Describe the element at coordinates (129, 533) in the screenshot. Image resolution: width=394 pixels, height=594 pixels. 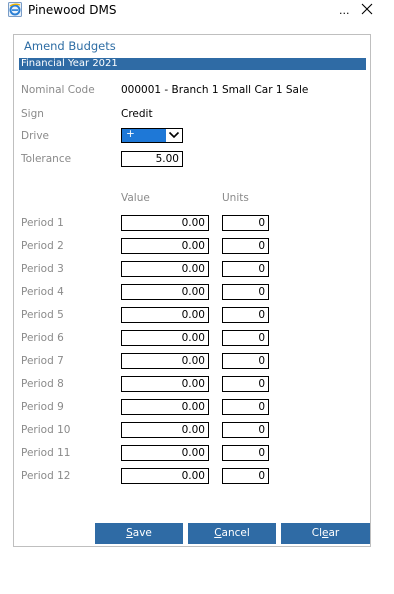
I see `save-access-key: S` at that location.